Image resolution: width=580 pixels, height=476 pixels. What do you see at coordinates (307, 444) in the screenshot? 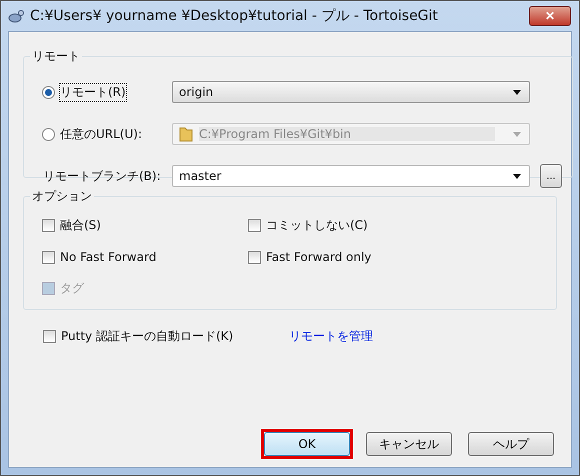
I see `dialog-button: OK` at bounding box center [307, 444].